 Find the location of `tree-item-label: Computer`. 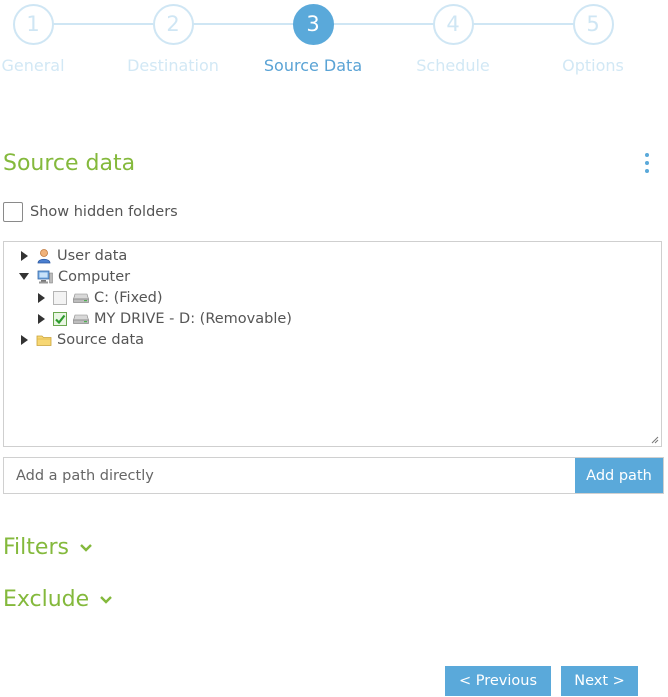

tree-item-label: Computer is located at coordinates (94, 276).